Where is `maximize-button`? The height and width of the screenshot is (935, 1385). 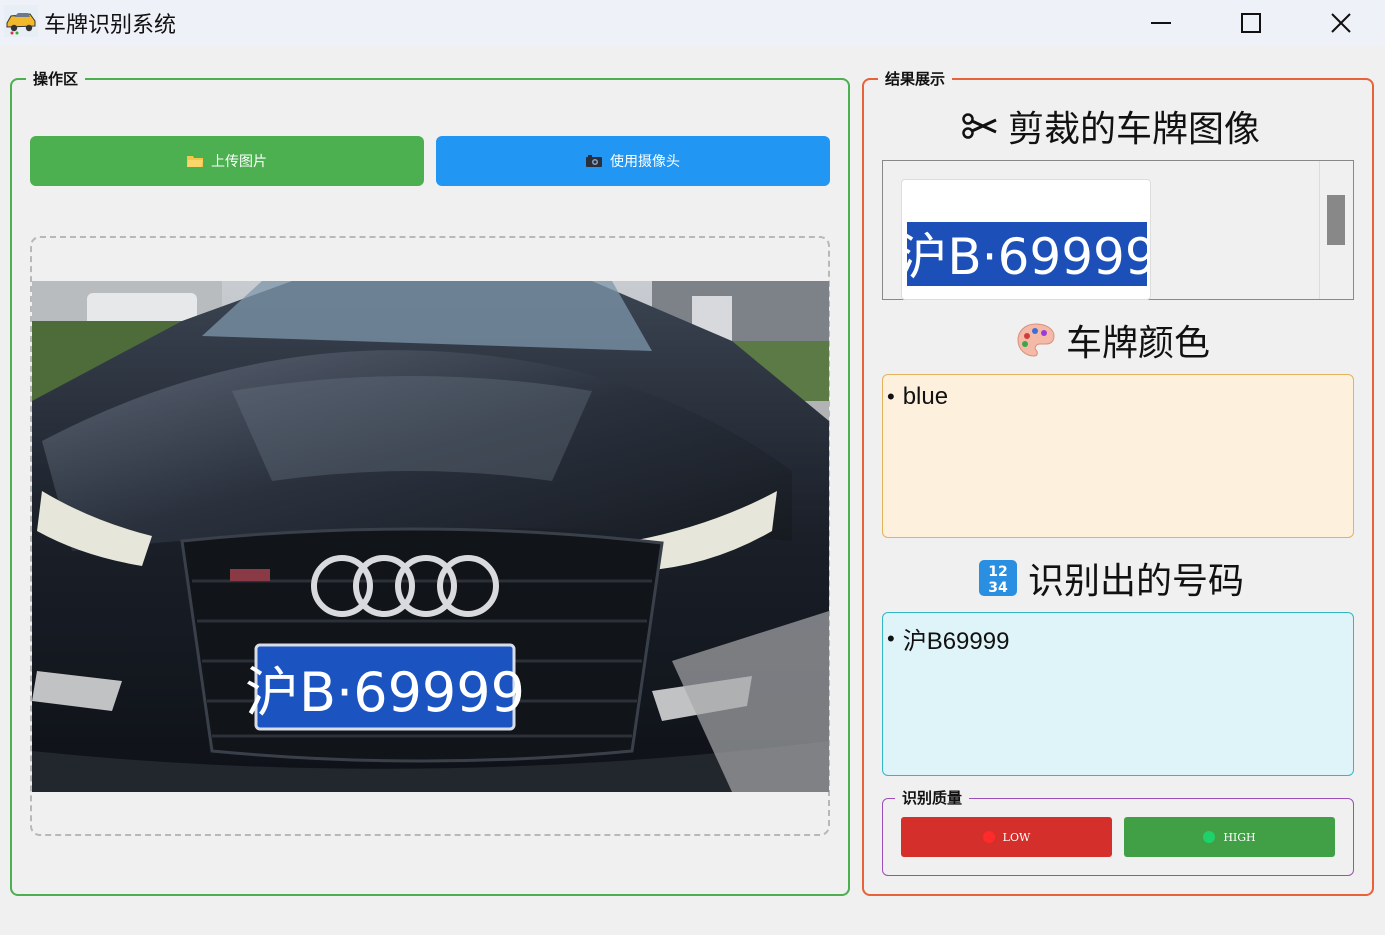 maximize-button is located at coordinates (1251, 23).